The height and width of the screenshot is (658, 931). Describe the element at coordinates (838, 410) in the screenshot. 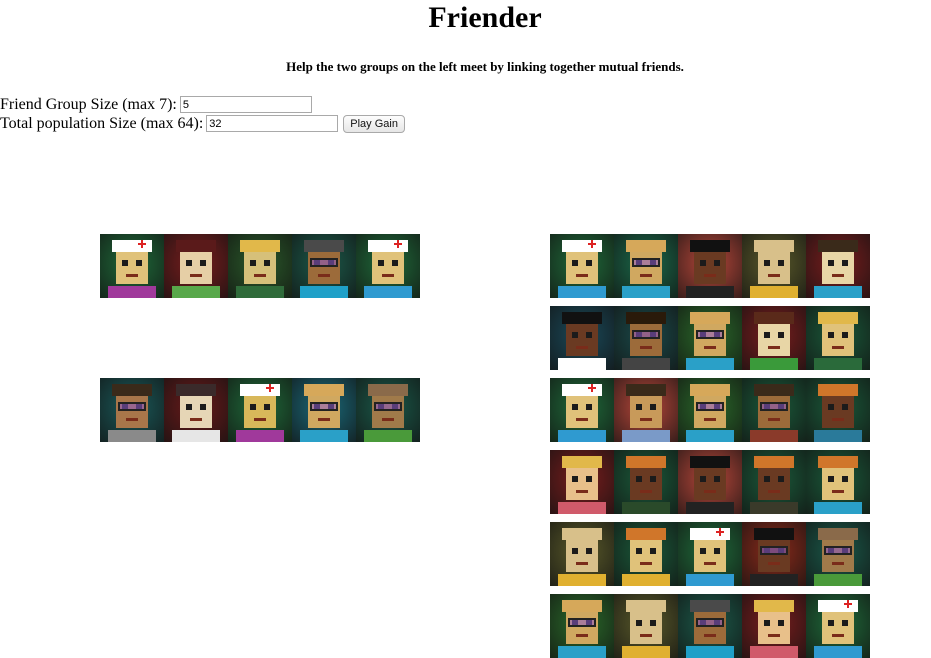

I see `avatar-p15` at that location.